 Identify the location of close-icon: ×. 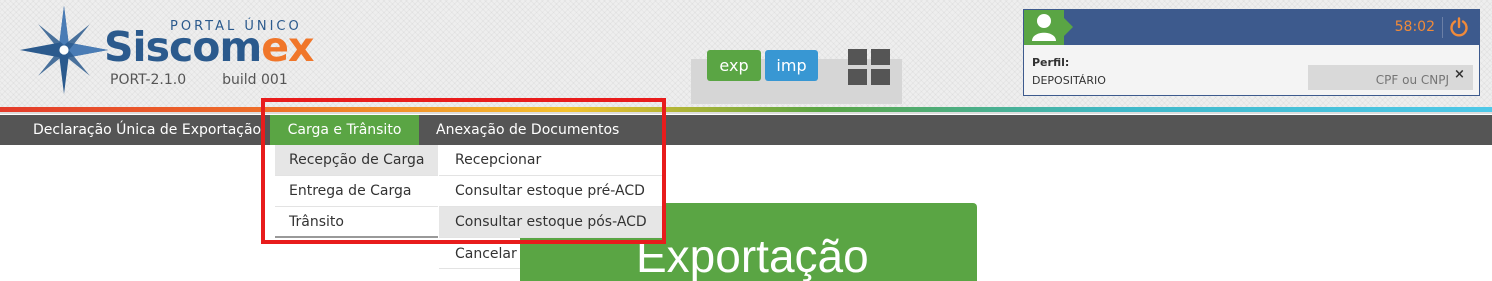
(1459, 74).